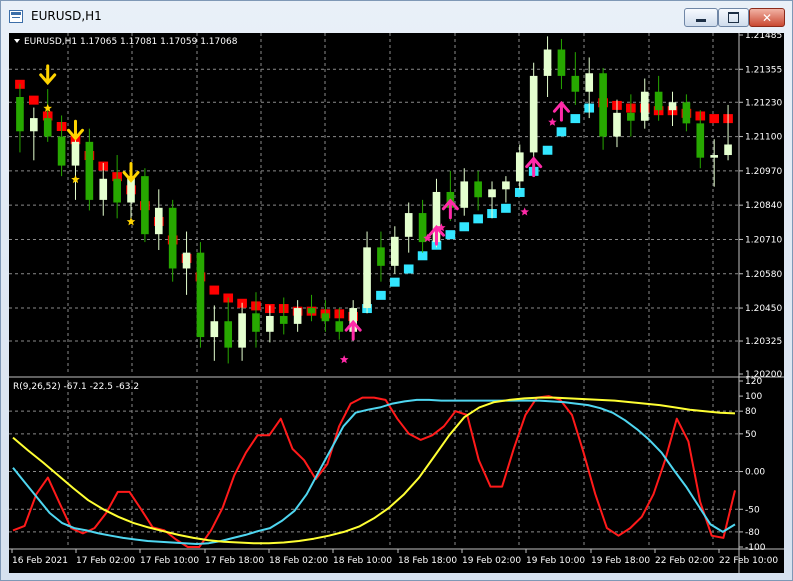 Image resolution: width=793 pixels, height=581 pixels. What do you see at coordinates (555, 561) in the screenshot?
I see `time-label: 19 Feb 10:00` at bounding box center [555, 561].